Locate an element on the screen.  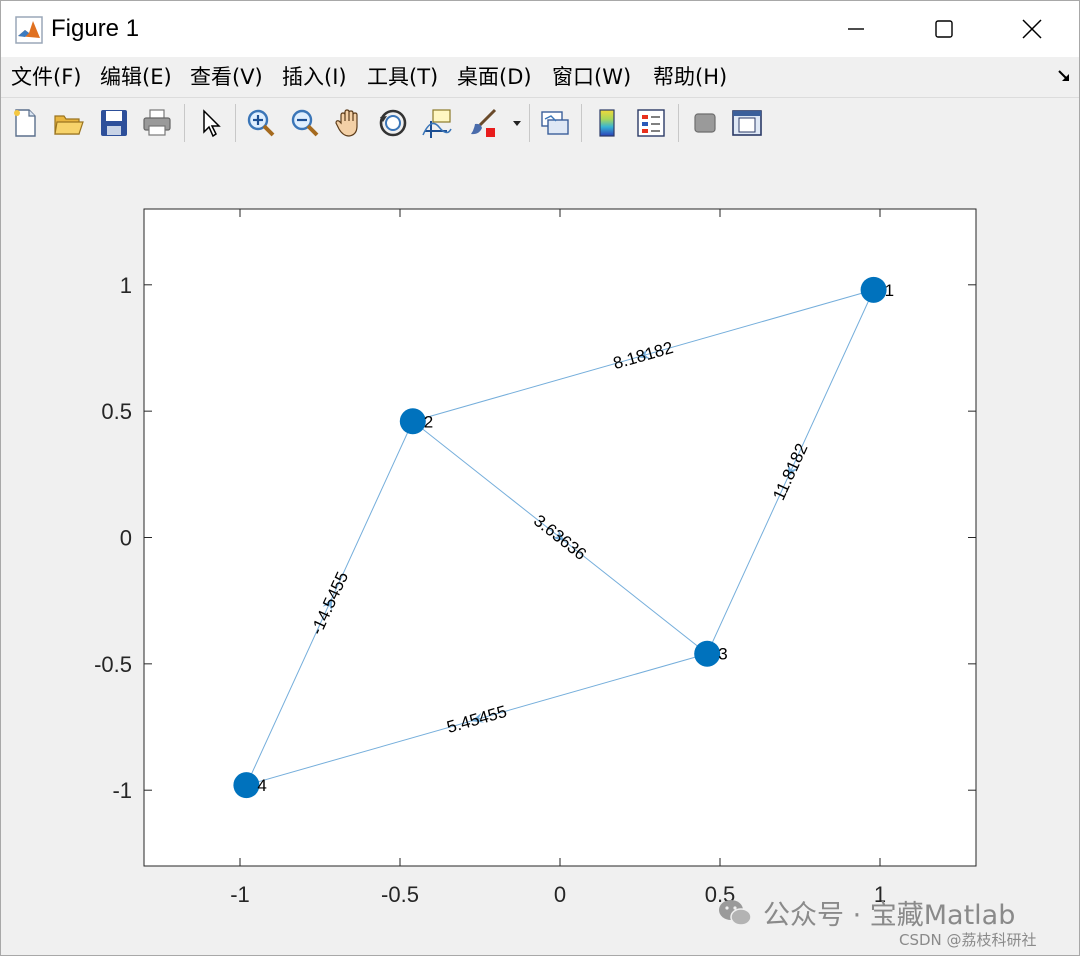
data-cursor-icon is located at coordinates (437, 123).